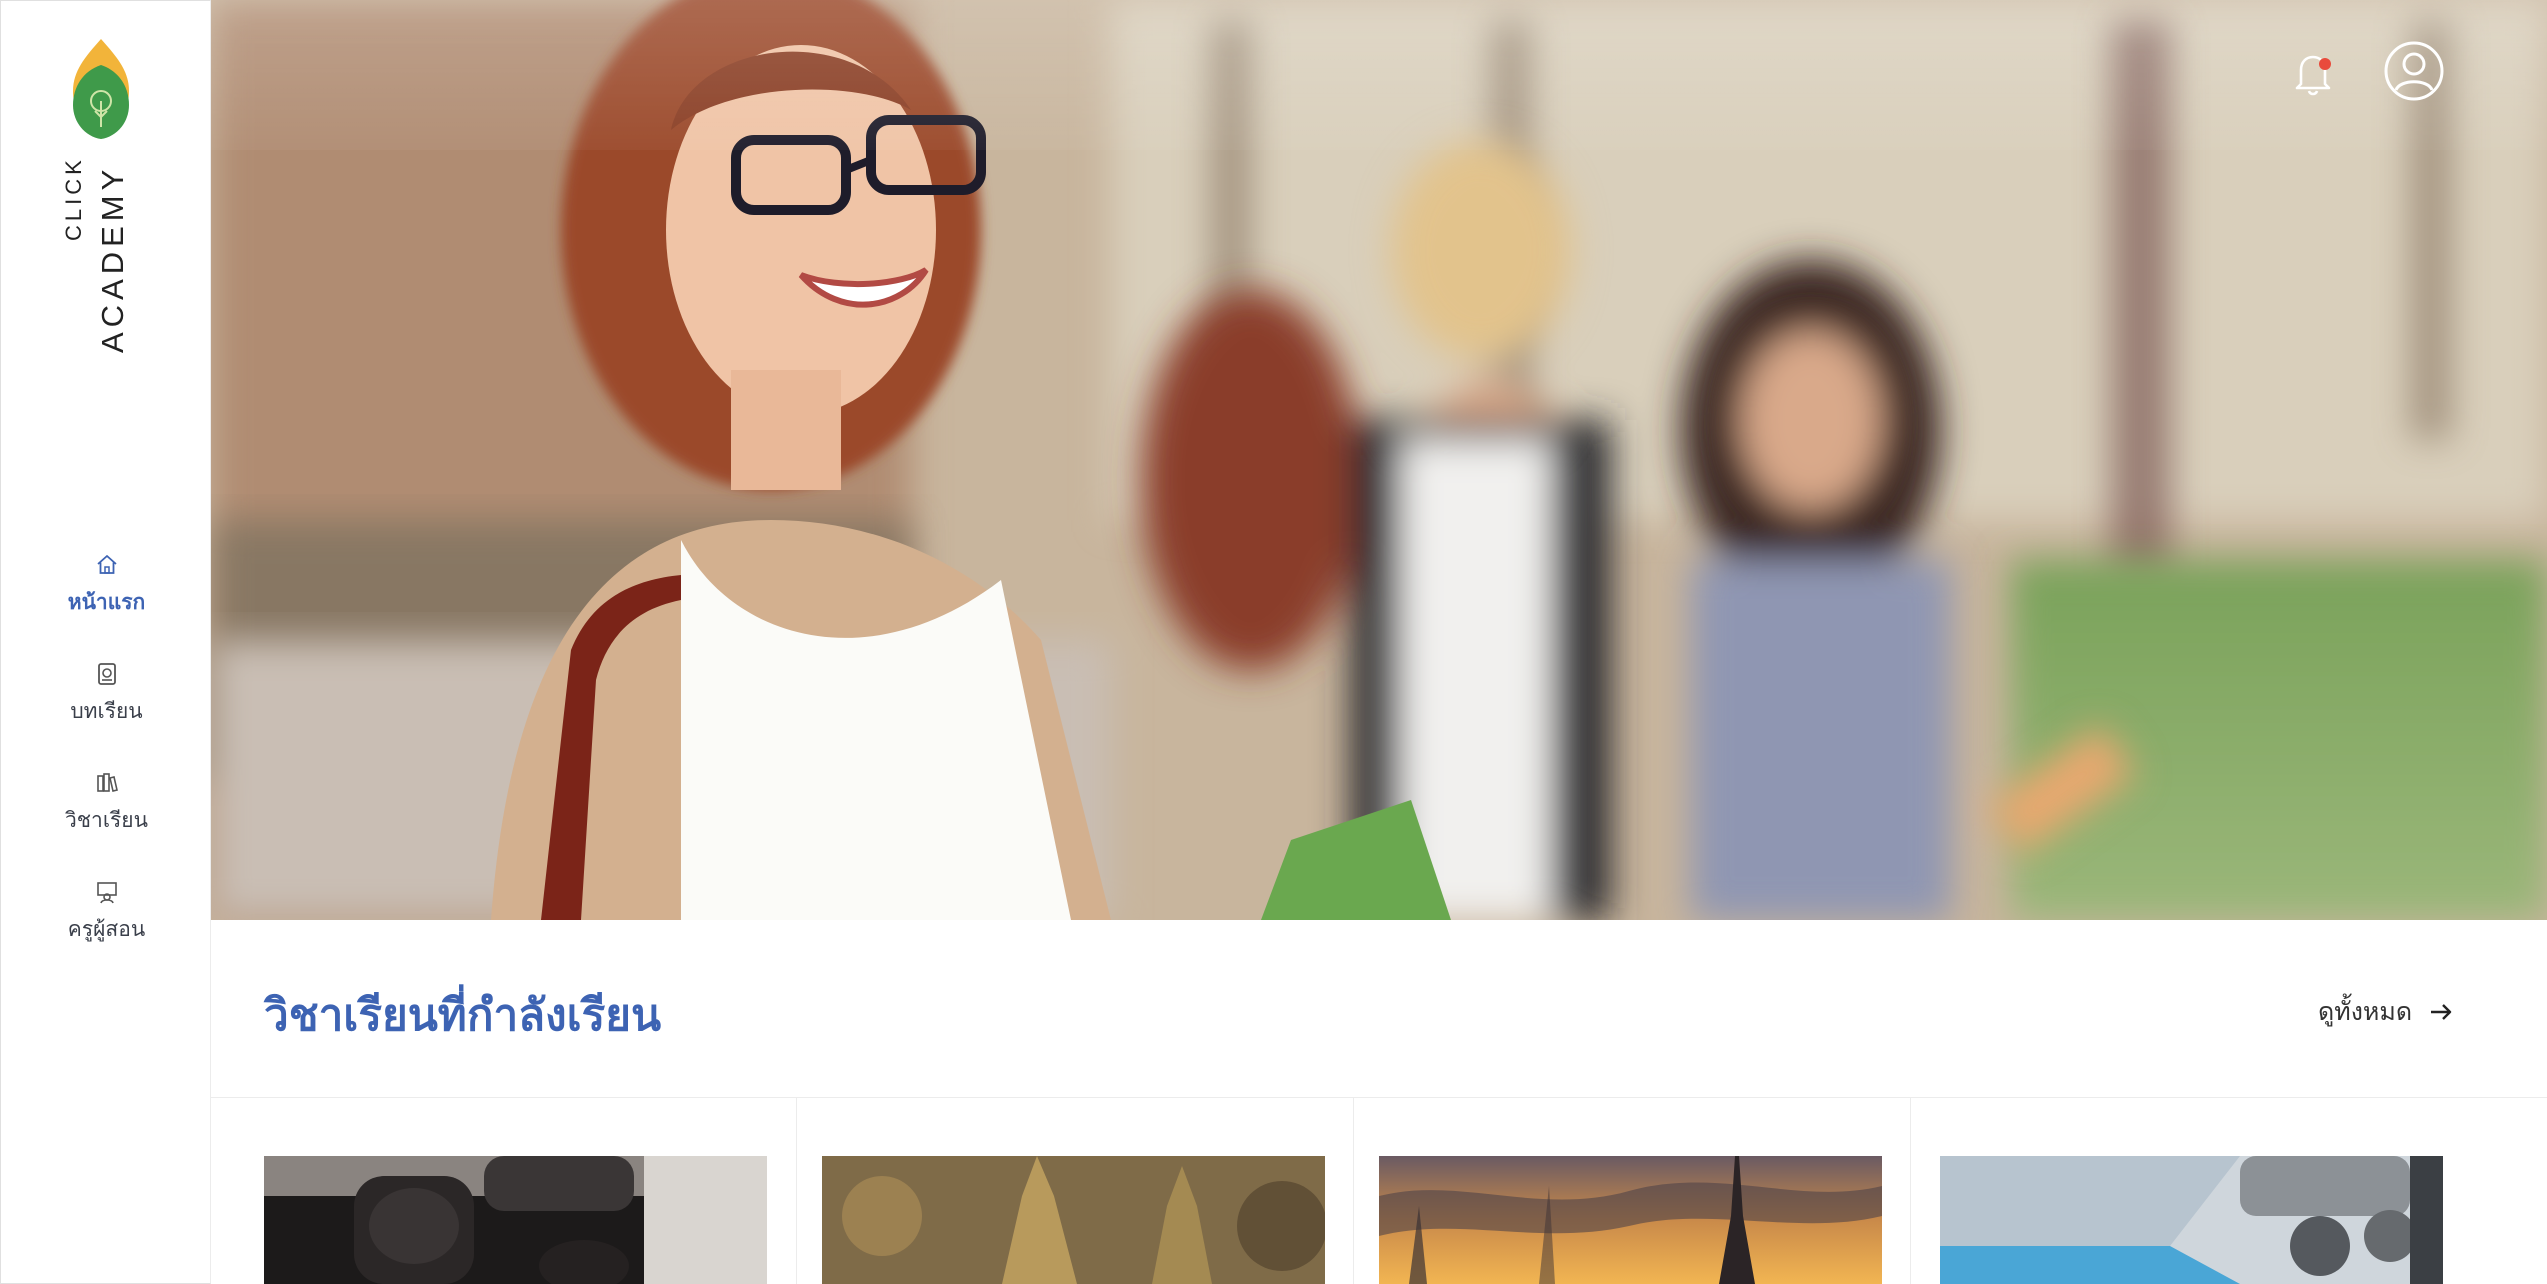  Describe the element at coordinates (1379, 75) in the screenshot. I see `hero-topbar` at that location.